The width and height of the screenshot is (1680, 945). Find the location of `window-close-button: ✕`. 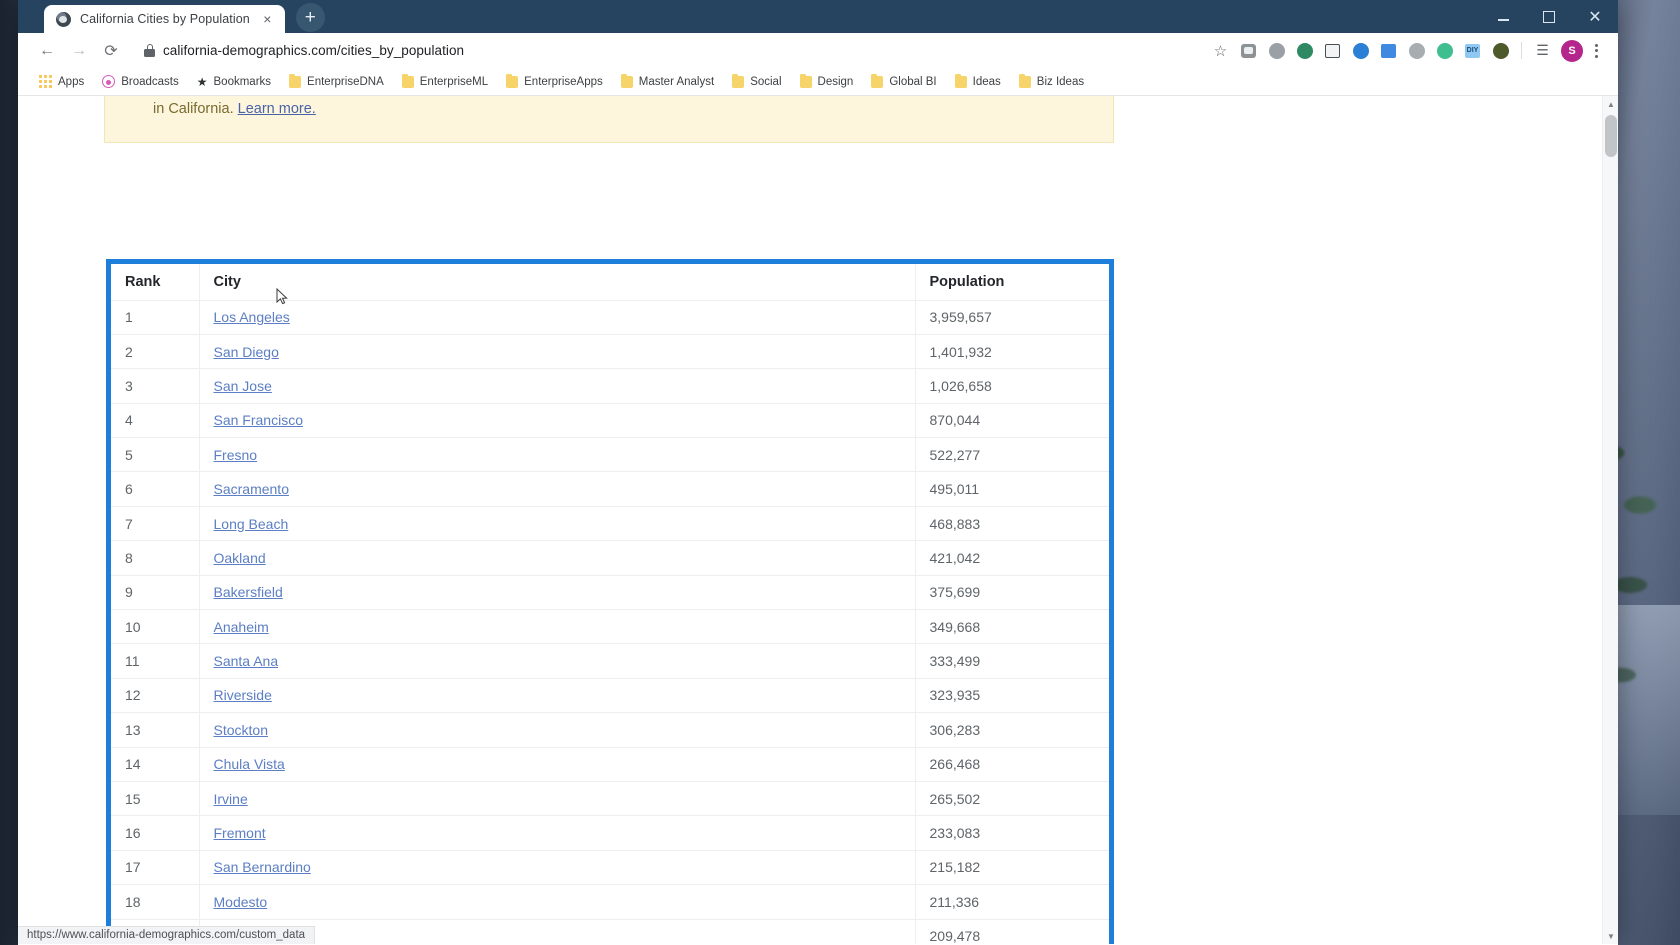

window-close-button: ✕ is located at coordinates (1595, 16).